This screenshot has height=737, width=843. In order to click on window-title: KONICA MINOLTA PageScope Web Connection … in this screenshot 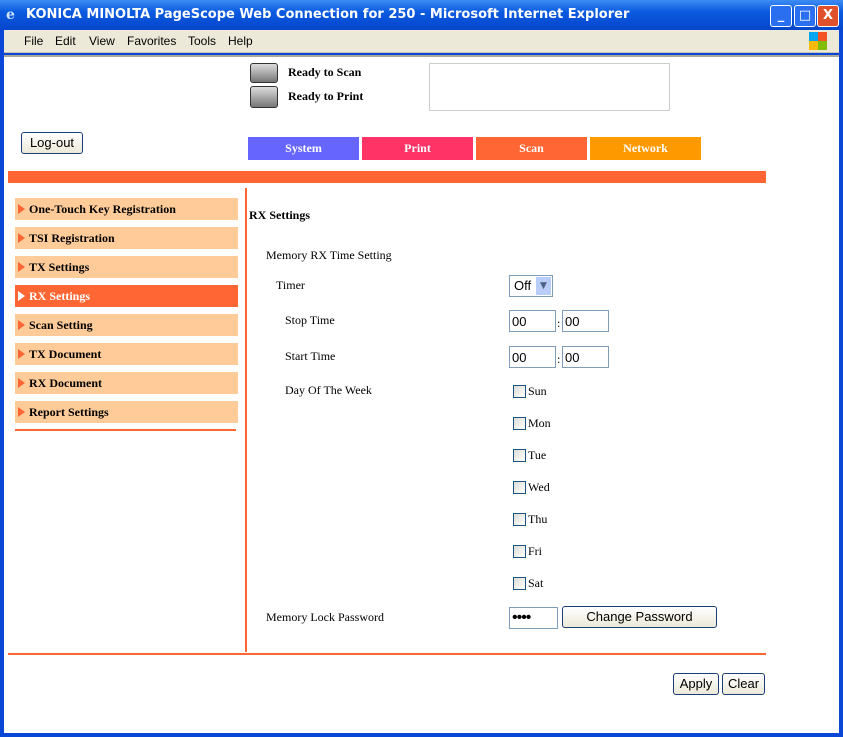, I will do `click(328, 14)`.